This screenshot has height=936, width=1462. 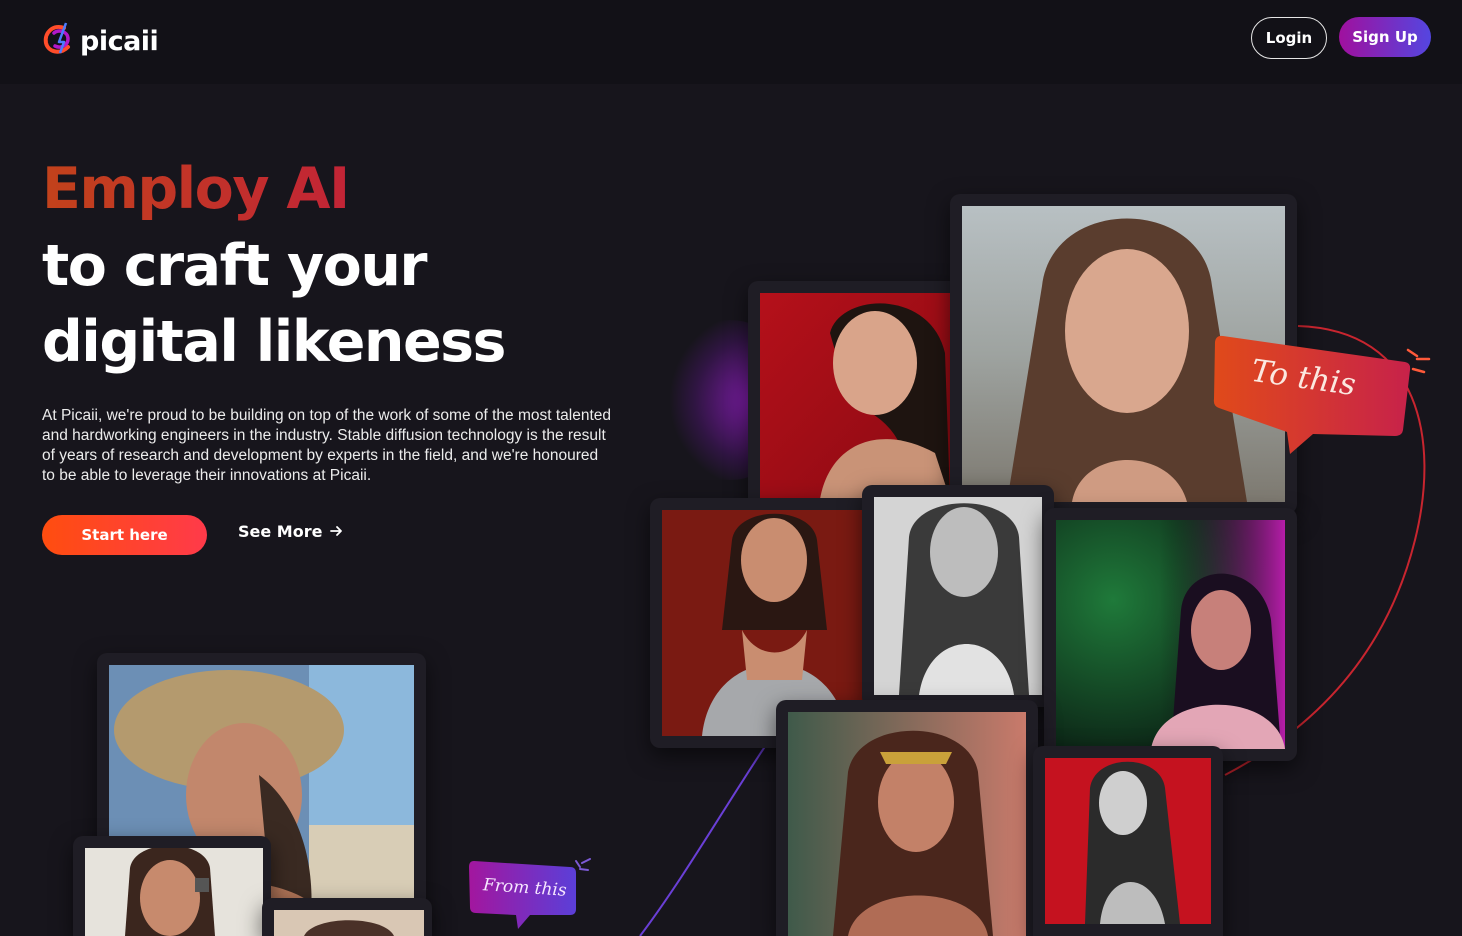 I want to click on portrait-photo-bw-red-background, so click(x=1128, y=841).